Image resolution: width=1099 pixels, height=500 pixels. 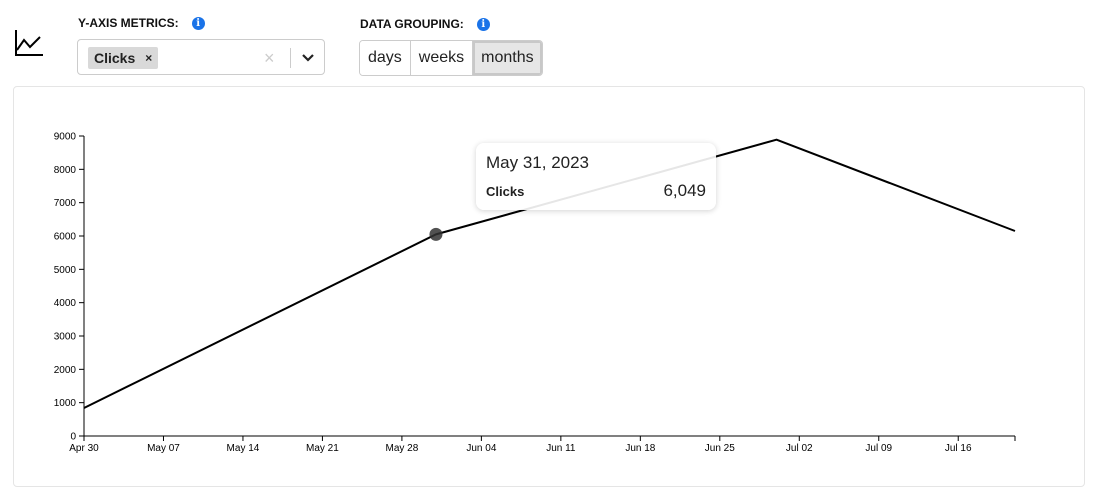 What do you see at coordinates (402, 448) in the screenshot?
I see `x-tick-label: May 28` at bounding box center [402, 448].